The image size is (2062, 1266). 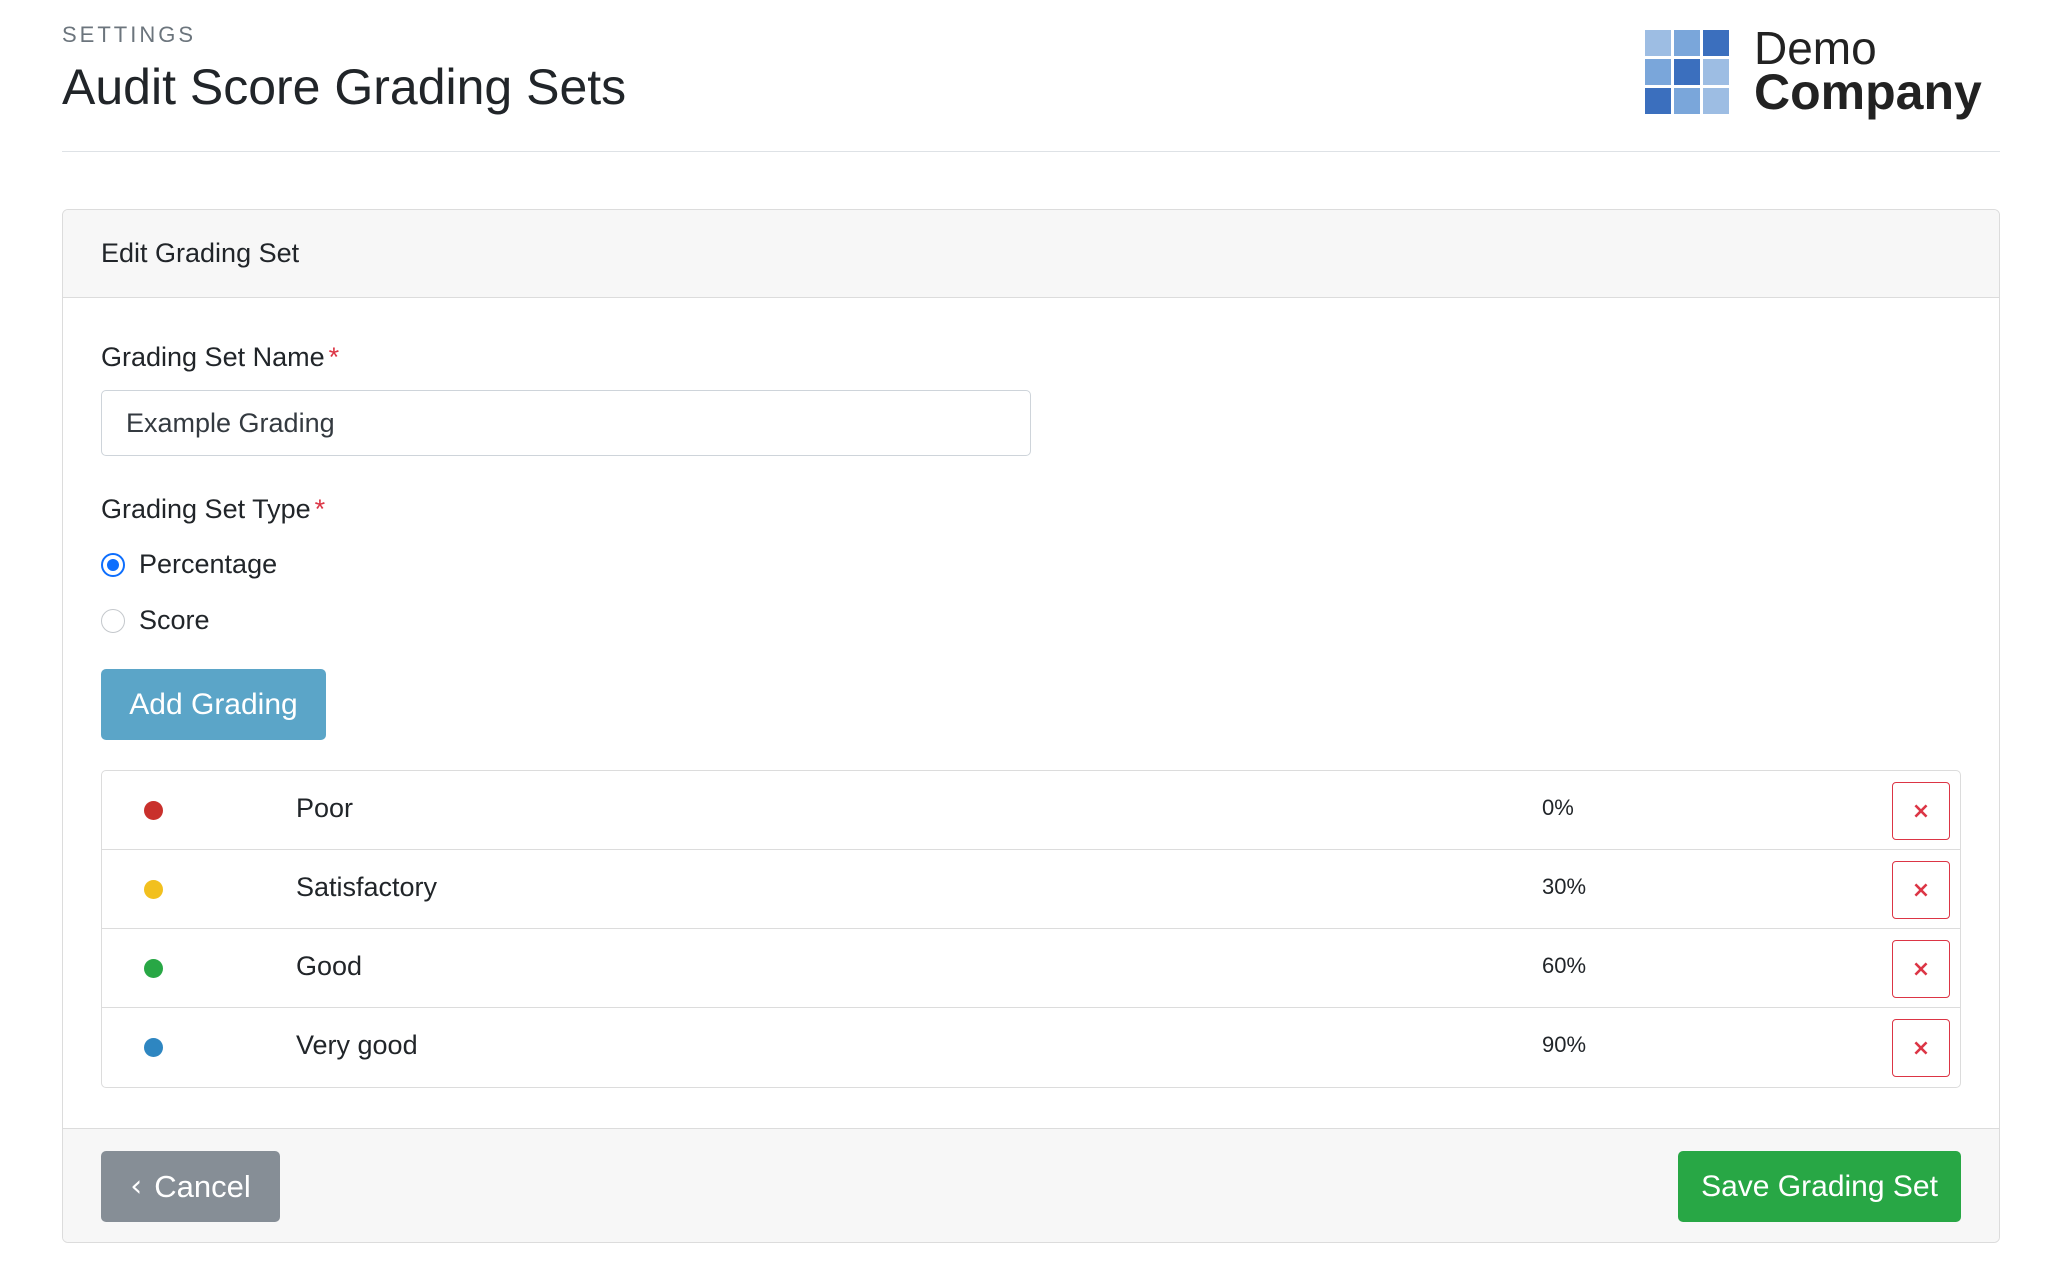 I want to click on radio-option-score: Score, so click(x=155, y=620).